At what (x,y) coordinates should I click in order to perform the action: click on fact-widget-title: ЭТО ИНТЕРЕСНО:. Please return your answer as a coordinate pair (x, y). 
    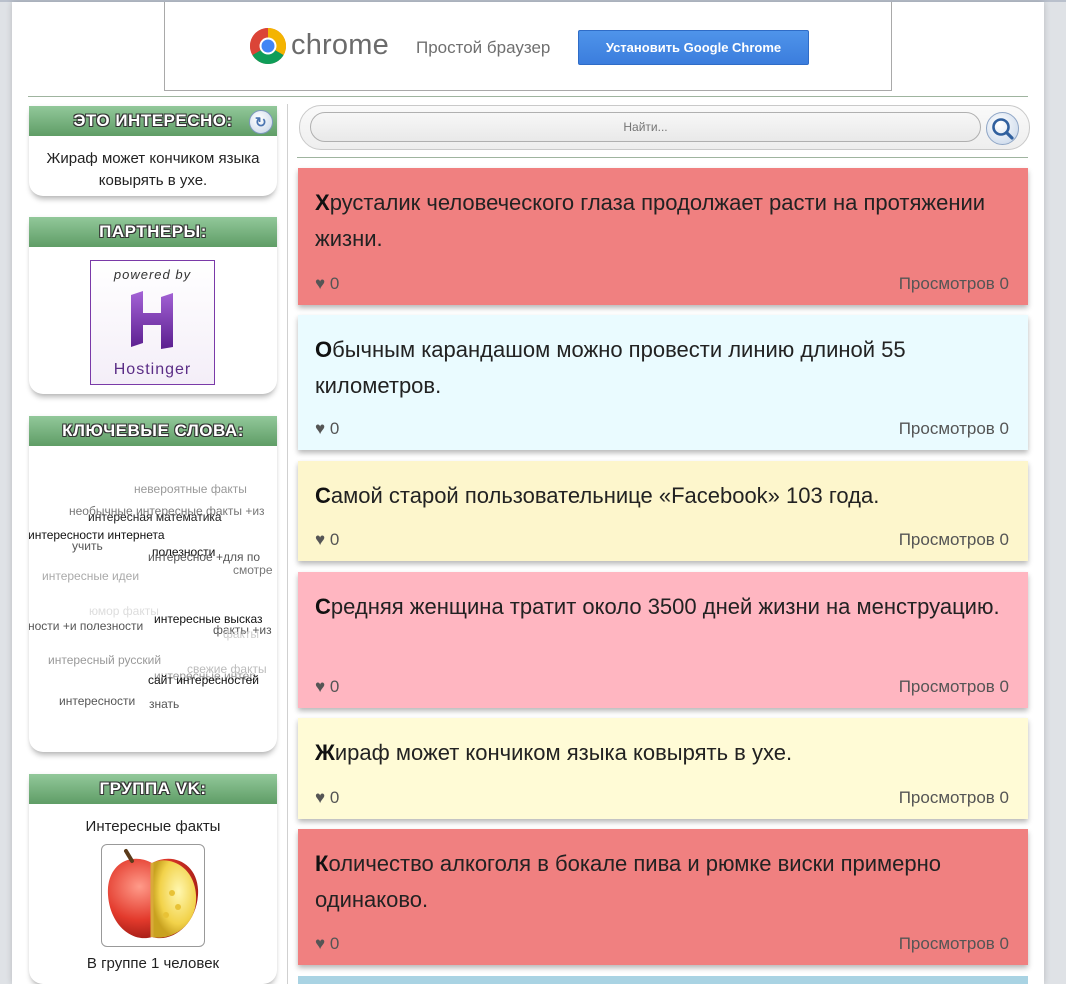
    Looking at the image, I should click on (153, 120).